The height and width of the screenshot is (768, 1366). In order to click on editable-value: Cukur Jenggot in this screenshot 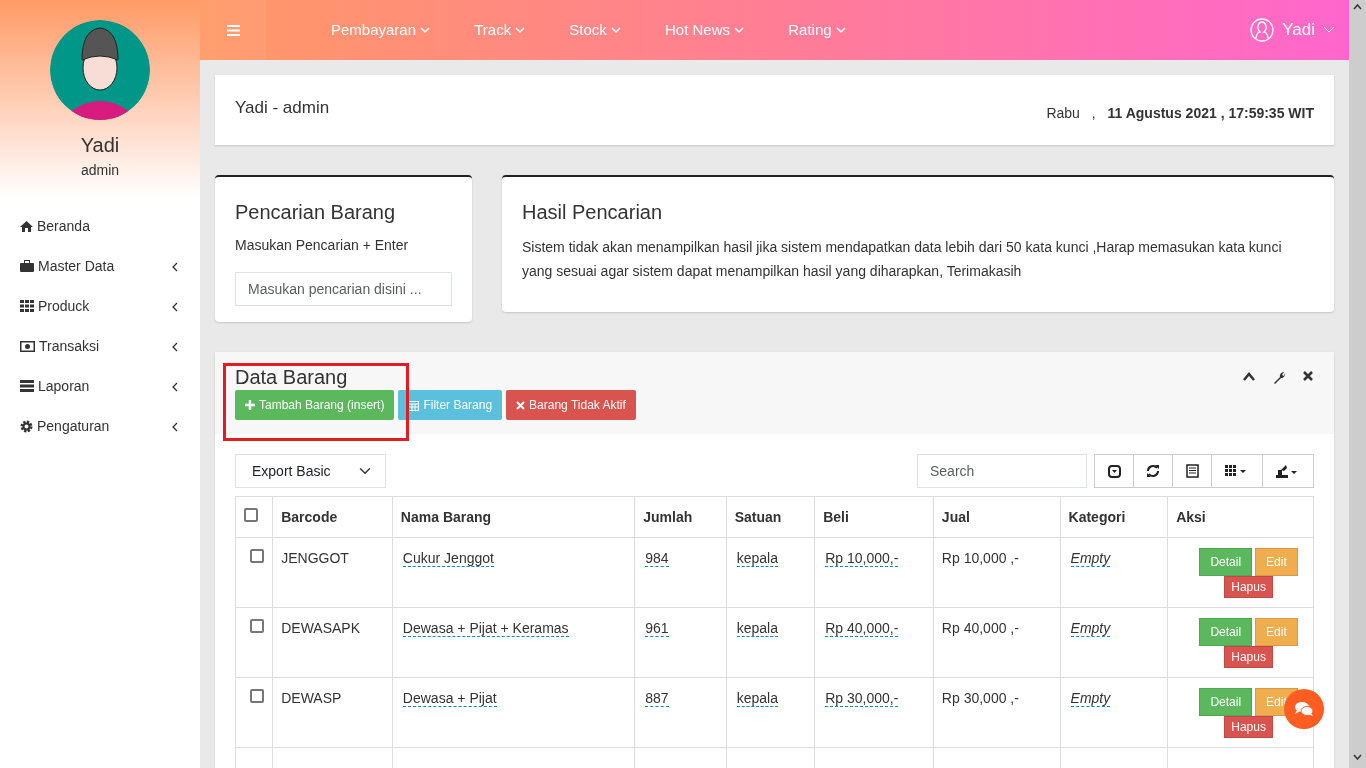, I will do `click(448, 558)`.